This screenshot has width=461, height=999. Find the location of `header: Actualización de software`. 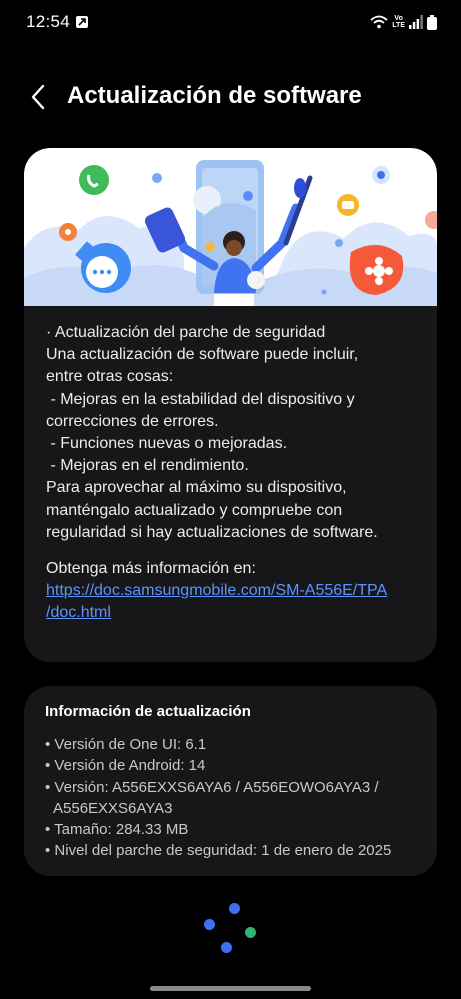

header: Actualización de software is located at coordinates (230, 98).